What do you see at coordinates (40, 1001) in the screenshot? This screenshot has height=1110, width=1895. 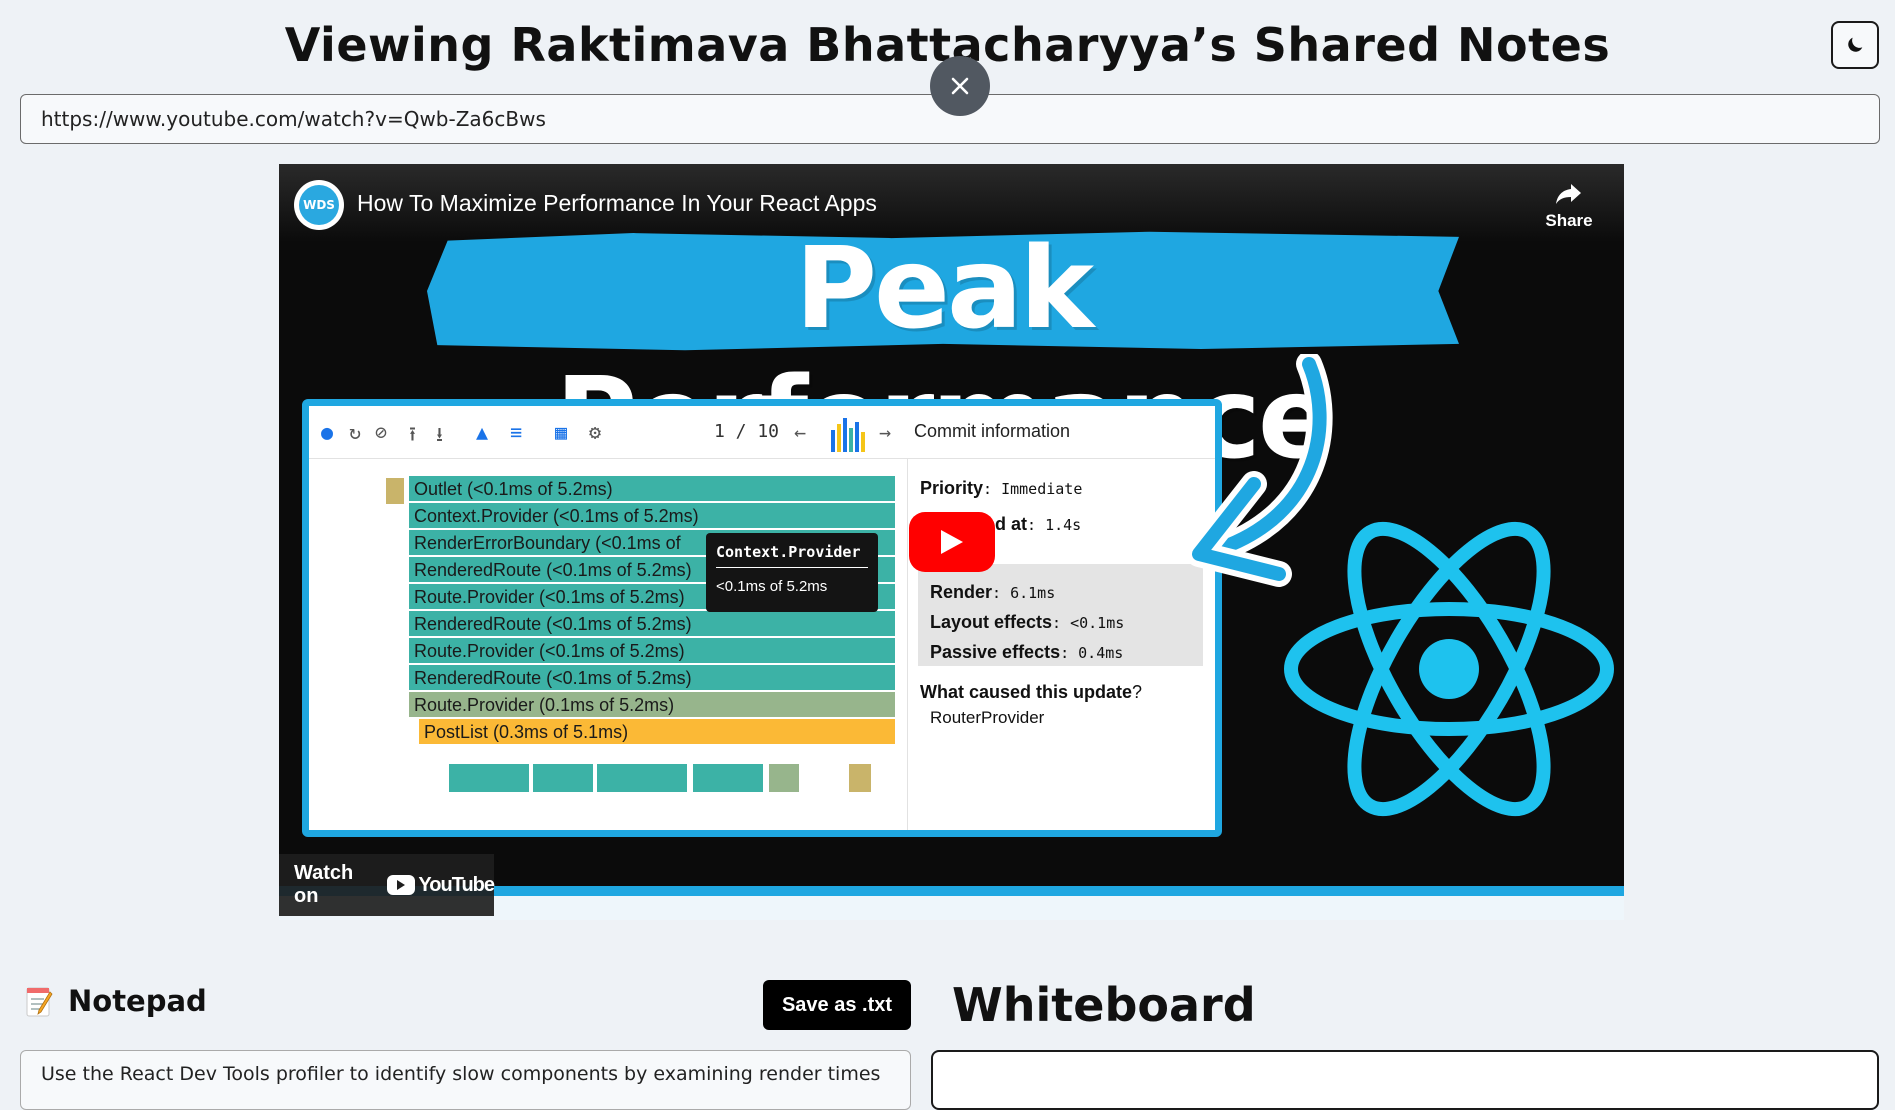 I see `memo-icon` at bounding box center [40, 1001].